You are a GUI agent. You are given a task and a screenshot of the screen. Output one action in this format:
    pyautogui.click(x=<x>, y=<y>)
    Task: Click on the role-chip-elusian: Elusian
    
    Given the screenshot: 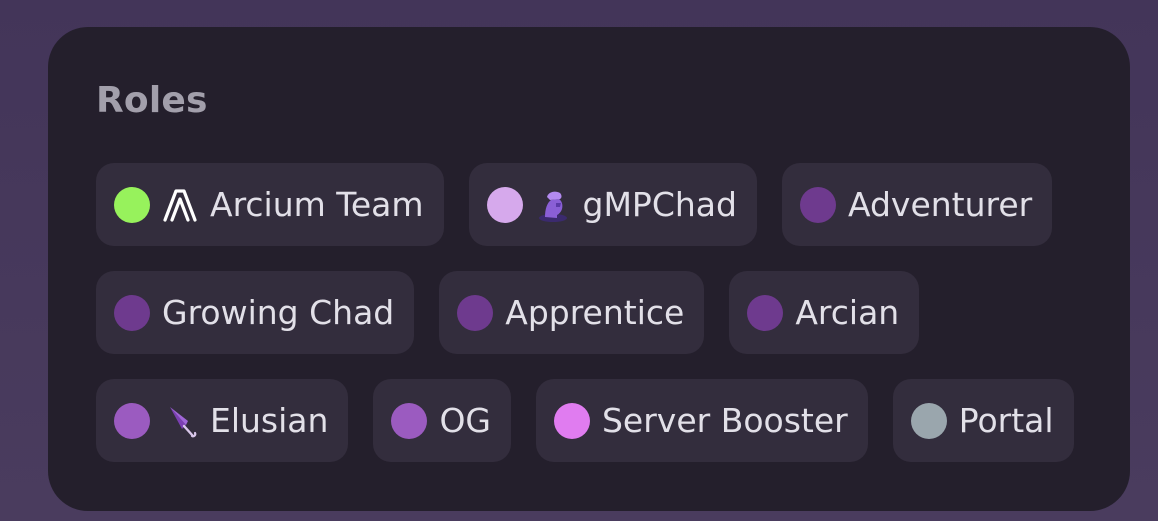 What is the action you would take?
    pyautogui.click(x=222, y=420)
    